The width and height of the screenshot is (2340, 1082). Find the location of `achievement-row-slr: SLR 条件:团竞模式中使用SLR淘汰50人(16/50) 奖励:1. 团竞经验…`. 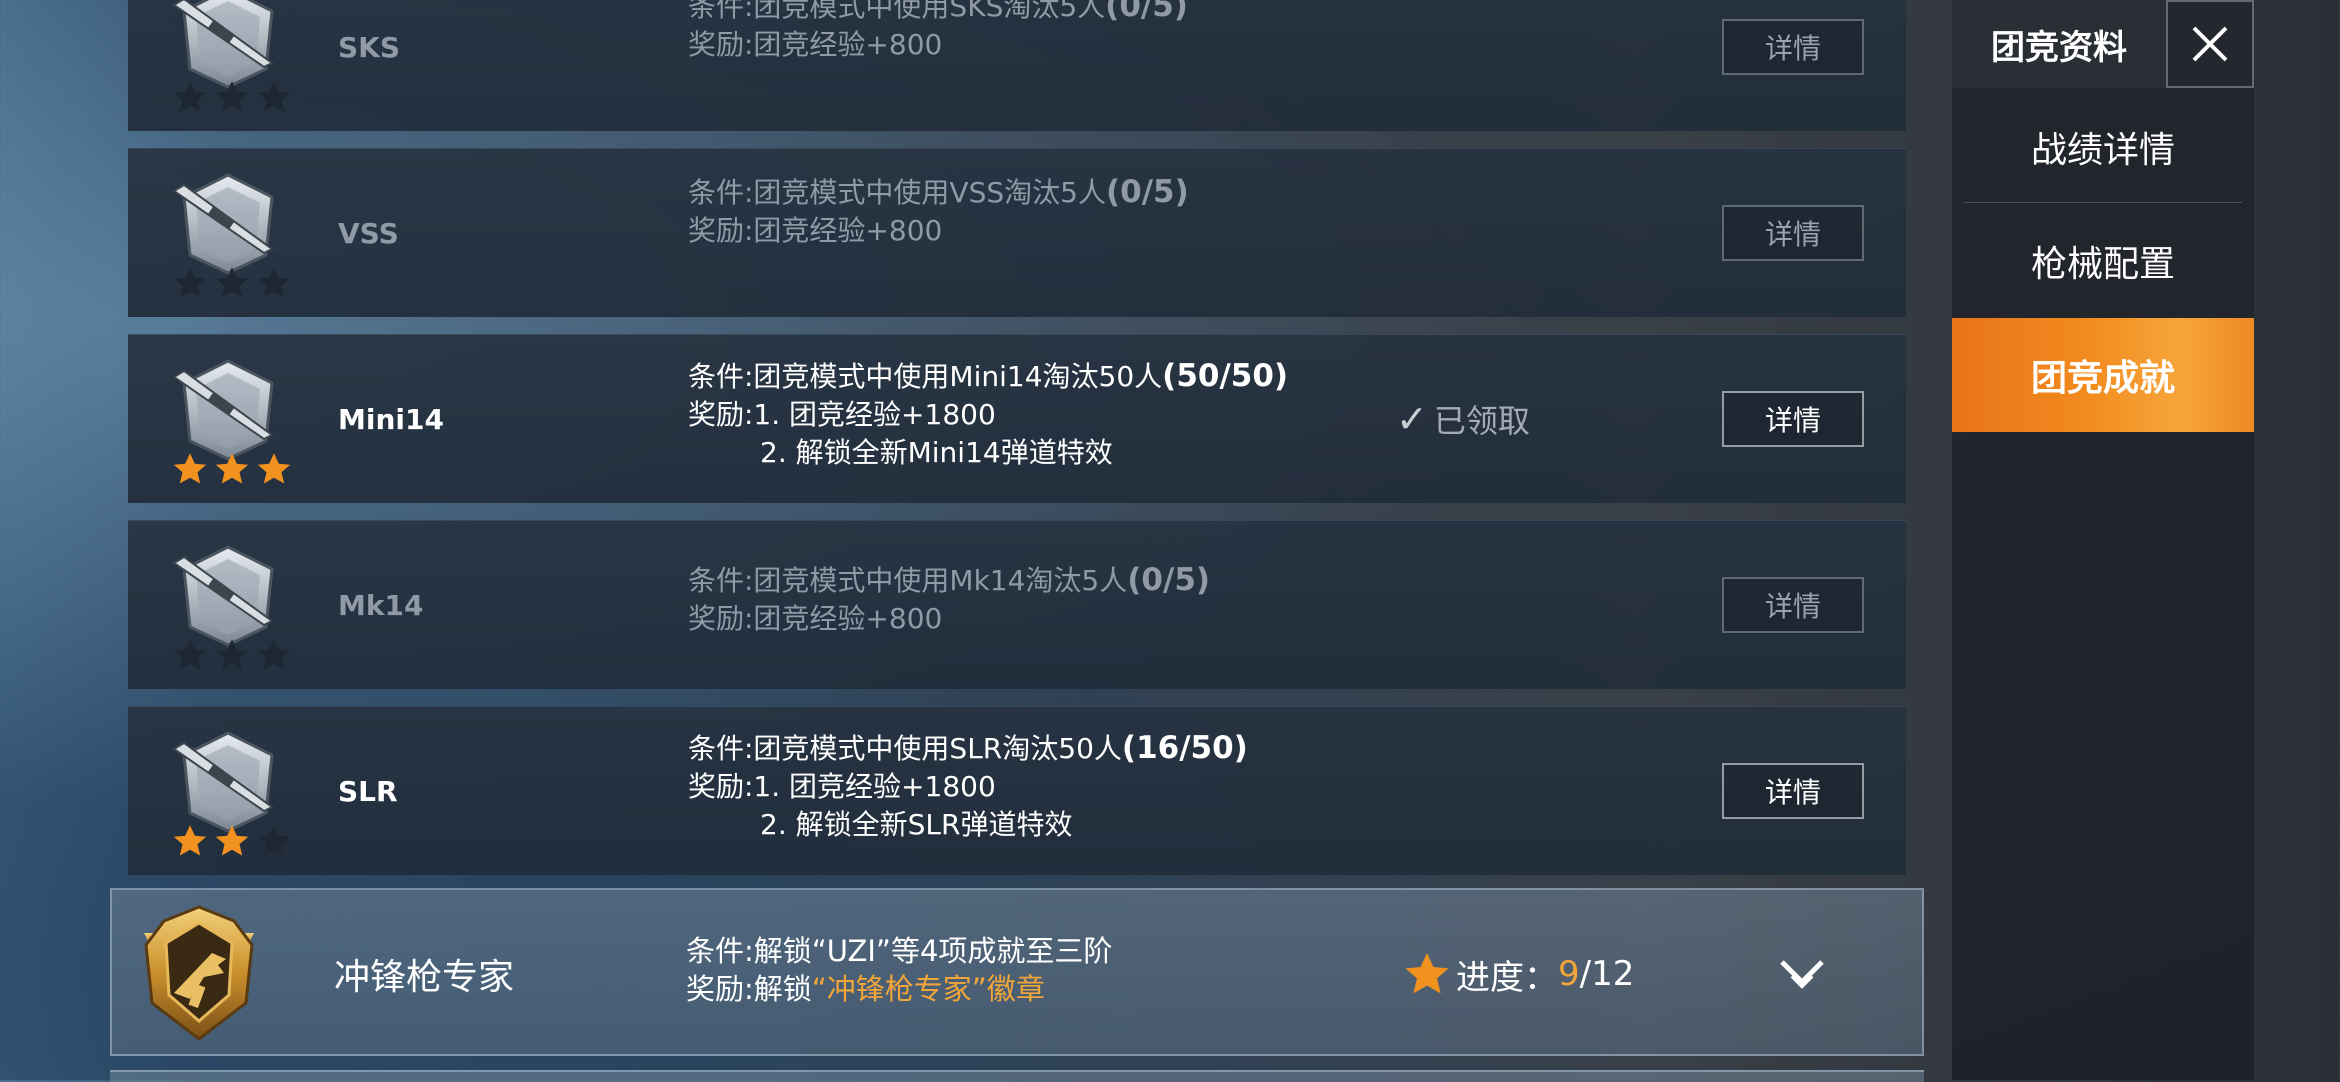

achievement-row-slr: SLR 条件:团竞模式中使用SLR淘汰50人(16/50) 奖励:1. 团竞经验… is located at coordinates (1017, 790).